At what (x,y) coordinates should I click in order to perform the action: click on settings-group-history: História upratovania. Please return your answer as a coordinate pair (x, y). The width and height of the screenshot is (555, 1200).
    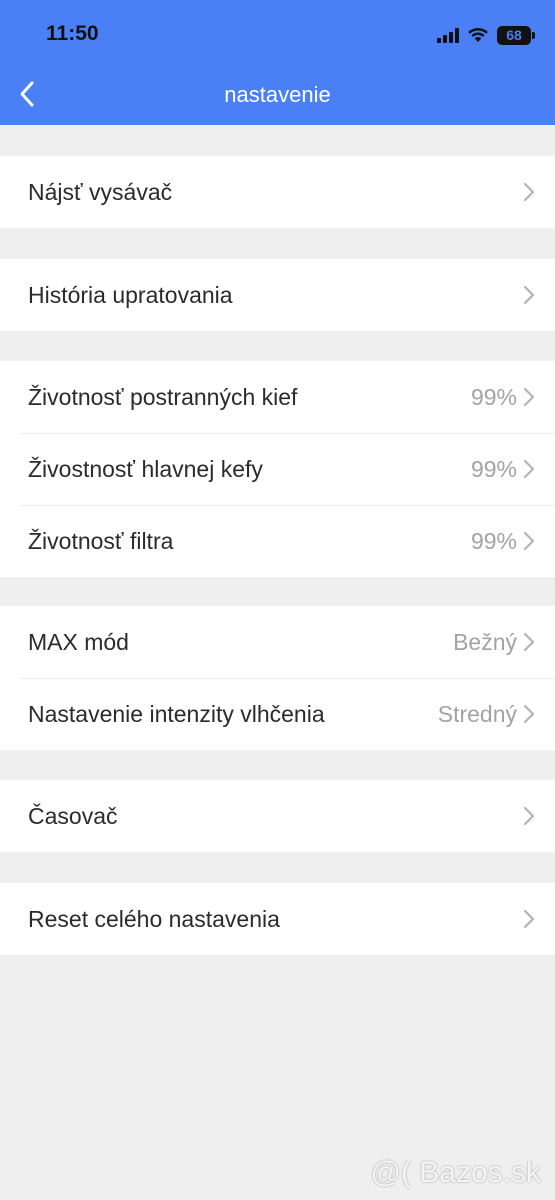
    Looking at the image, I should click on (277, 295).